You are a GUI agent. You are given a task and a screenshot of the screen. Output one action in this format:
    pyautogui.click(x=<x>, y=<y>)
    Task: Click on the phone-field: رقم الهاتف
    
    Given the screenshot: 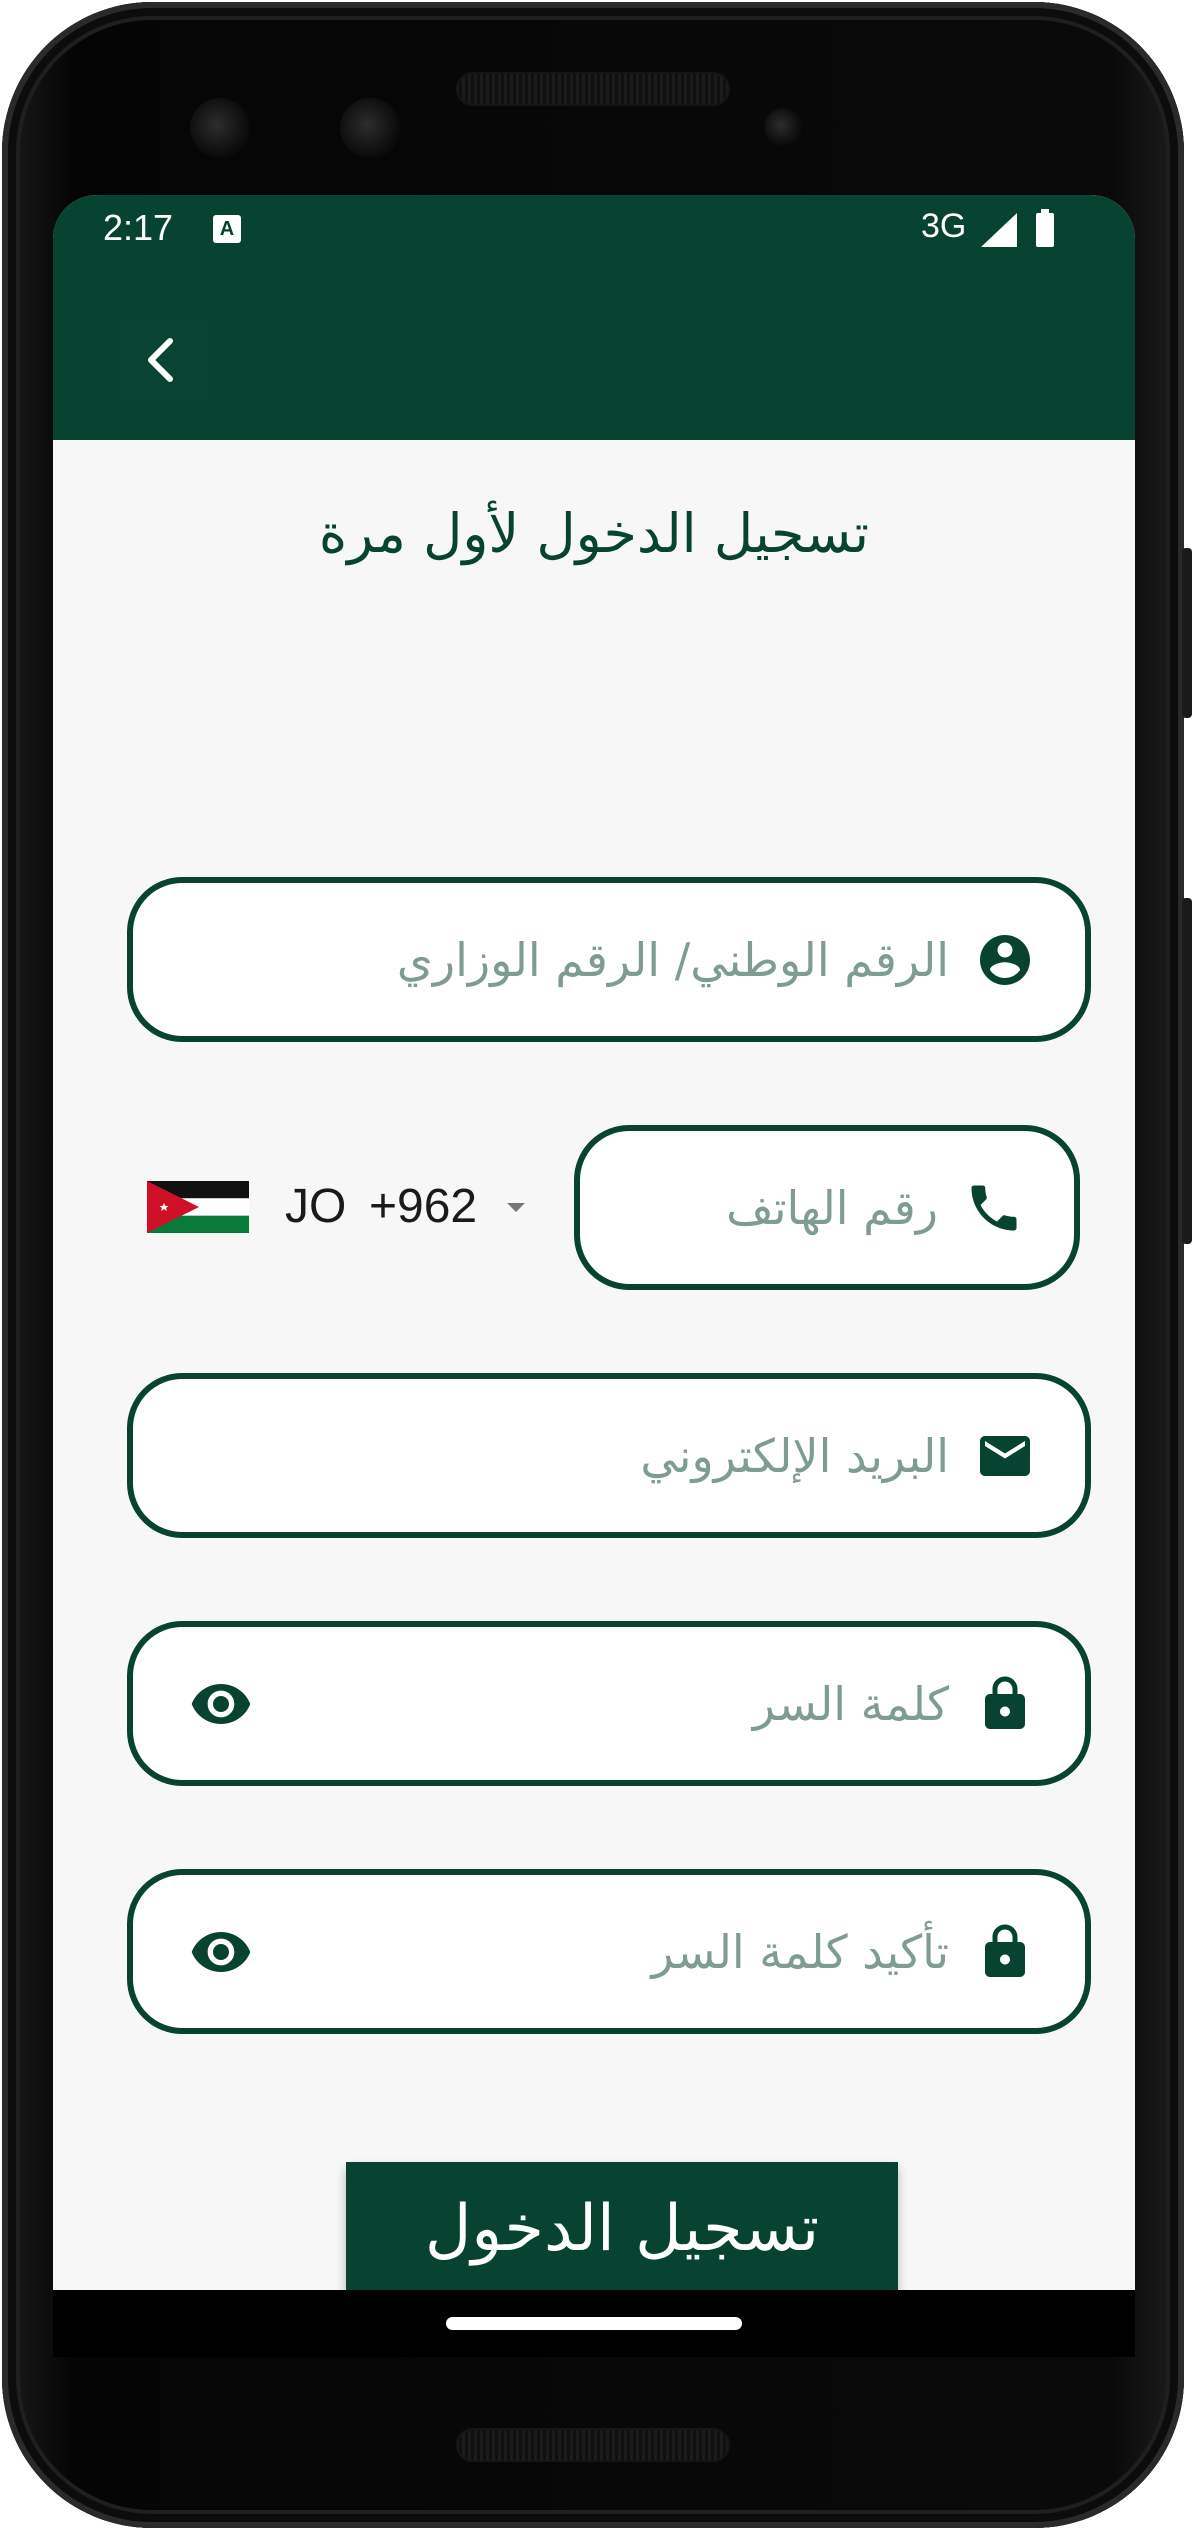 What is the action you would take?
    pyautogui.click(x=827, y=1207)
    